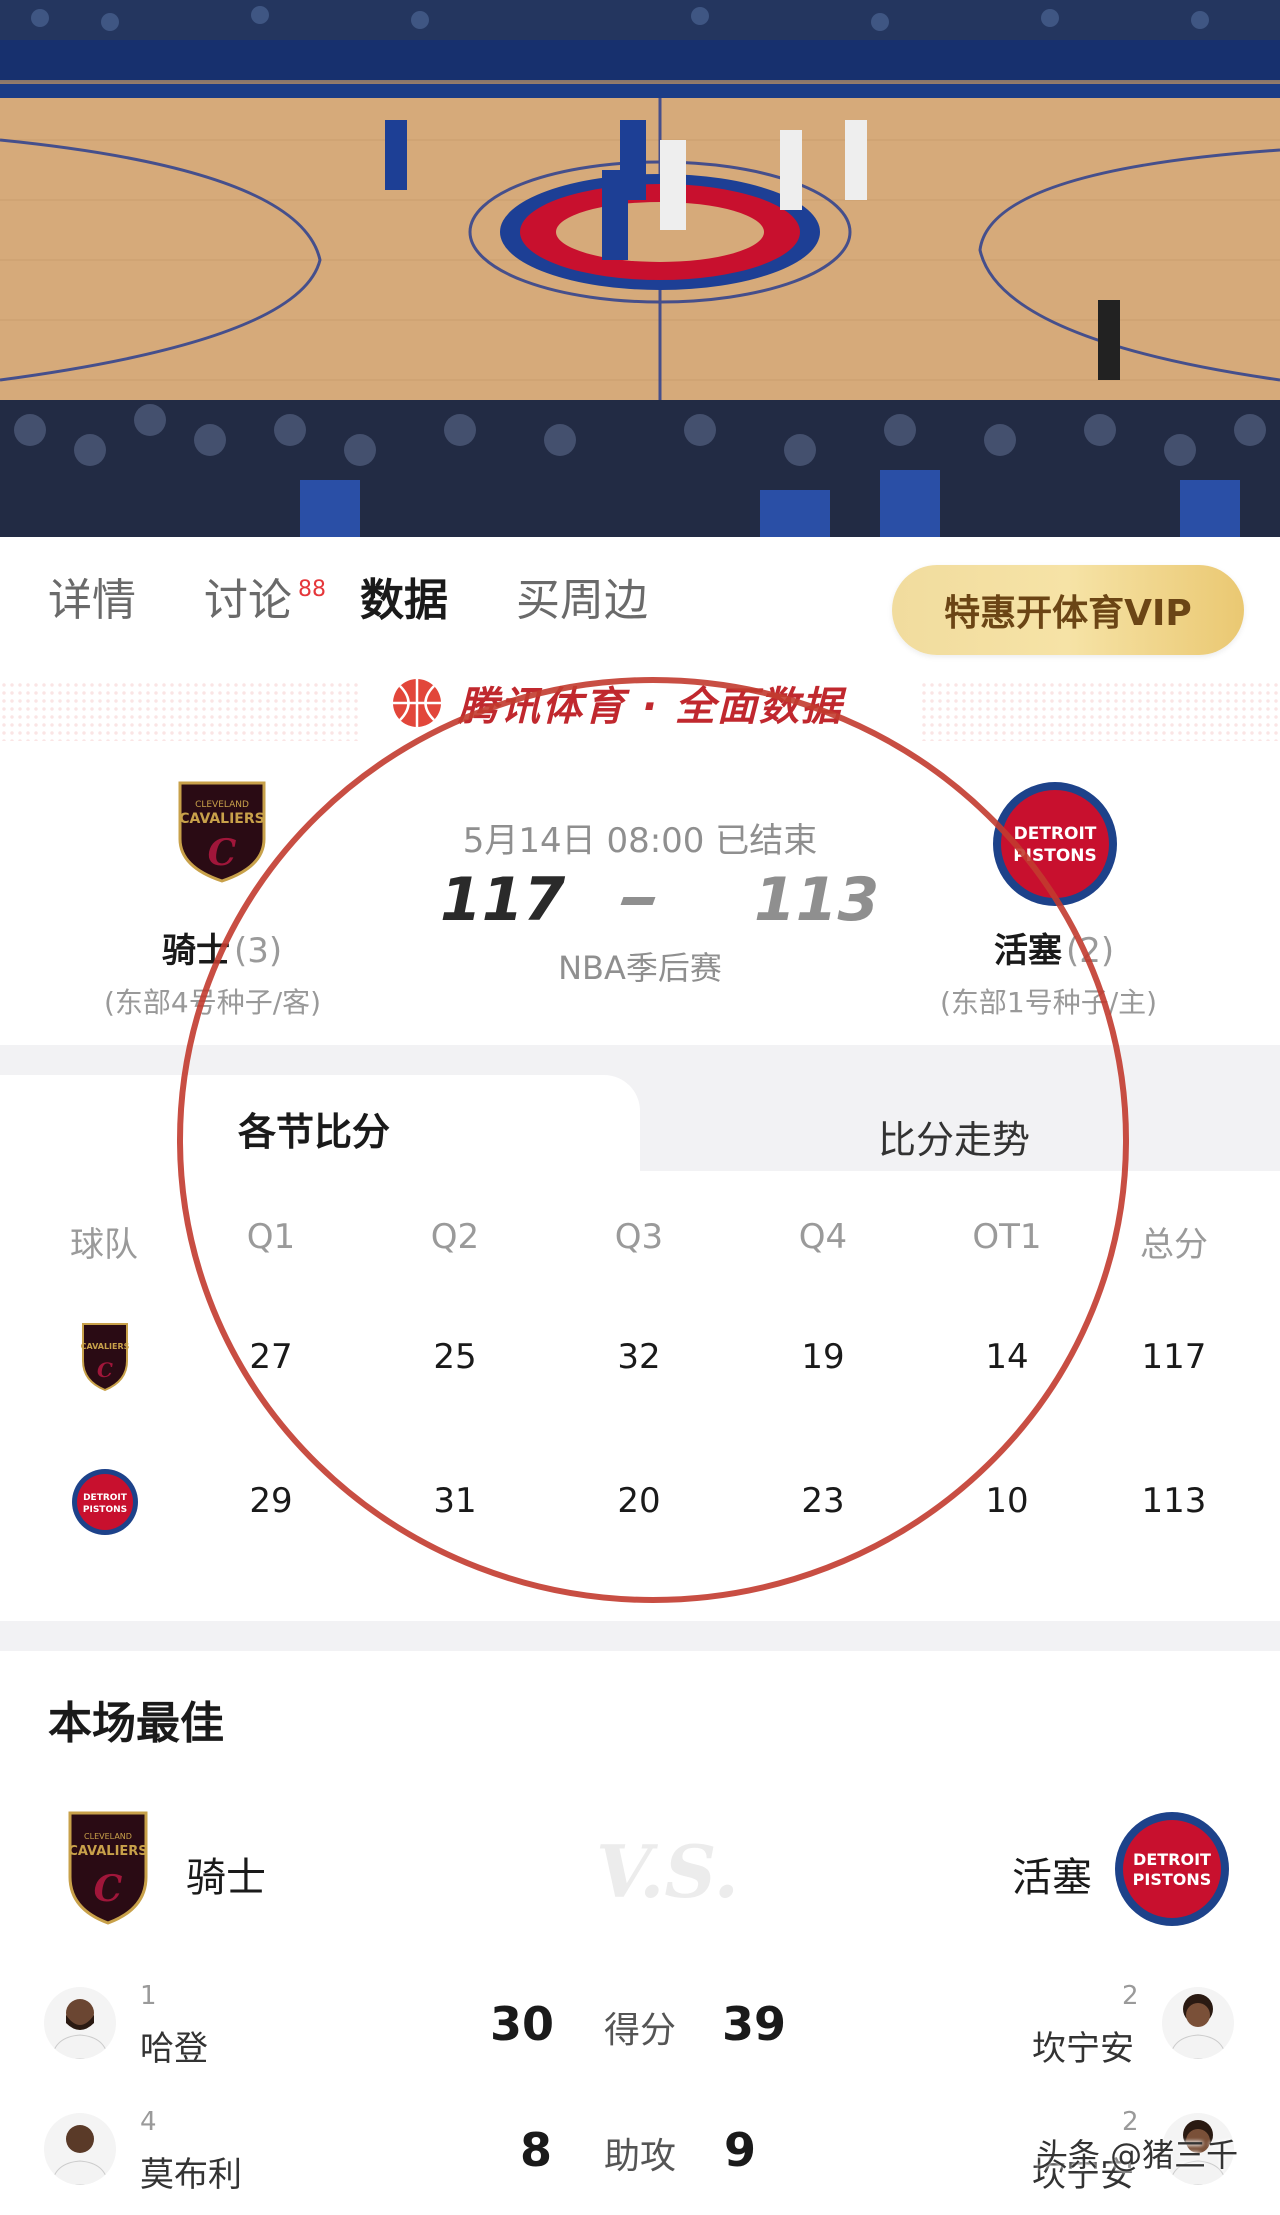 The image size is (1280, 2215). What do you see at coordinates (753, 2024) in the screenshot?
I see `right-stat-value: 39` at bounding box center [753, 2024].